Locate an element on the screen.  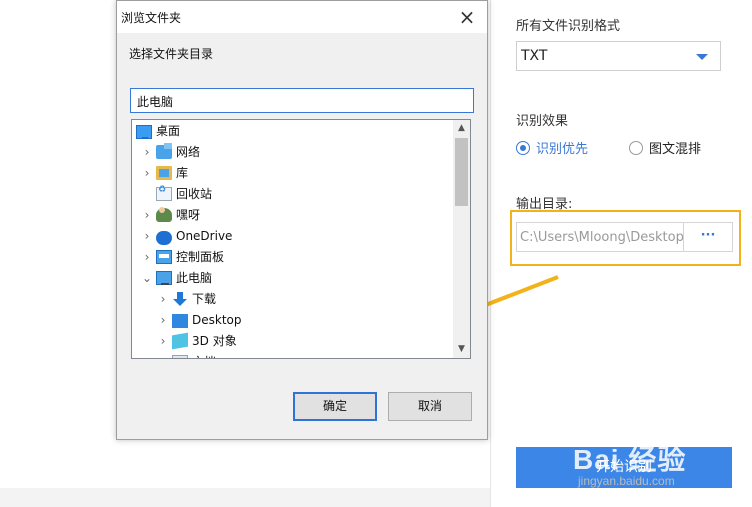
dialog-title: 浏览文件夹 is located at coordinates (151, 18).